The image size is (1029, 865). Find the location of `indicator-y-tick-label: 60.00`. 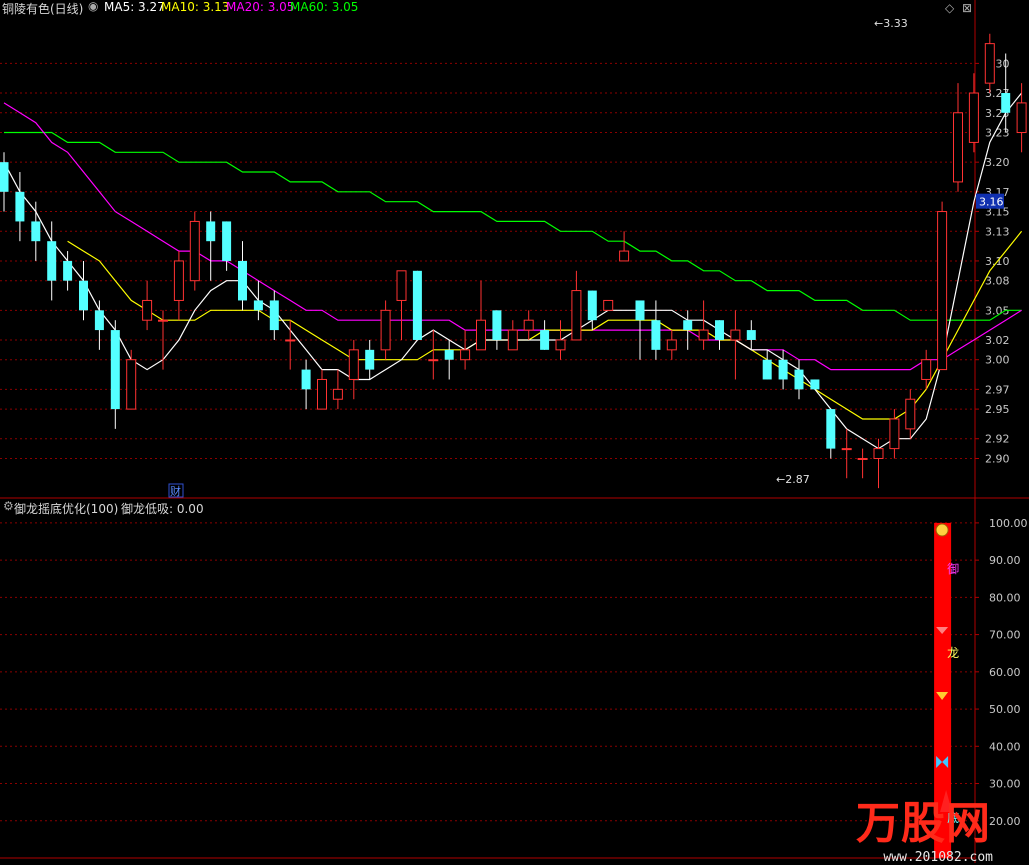

indicator-y-tick-label: 60.00 is located at coordinates (1005, 672).